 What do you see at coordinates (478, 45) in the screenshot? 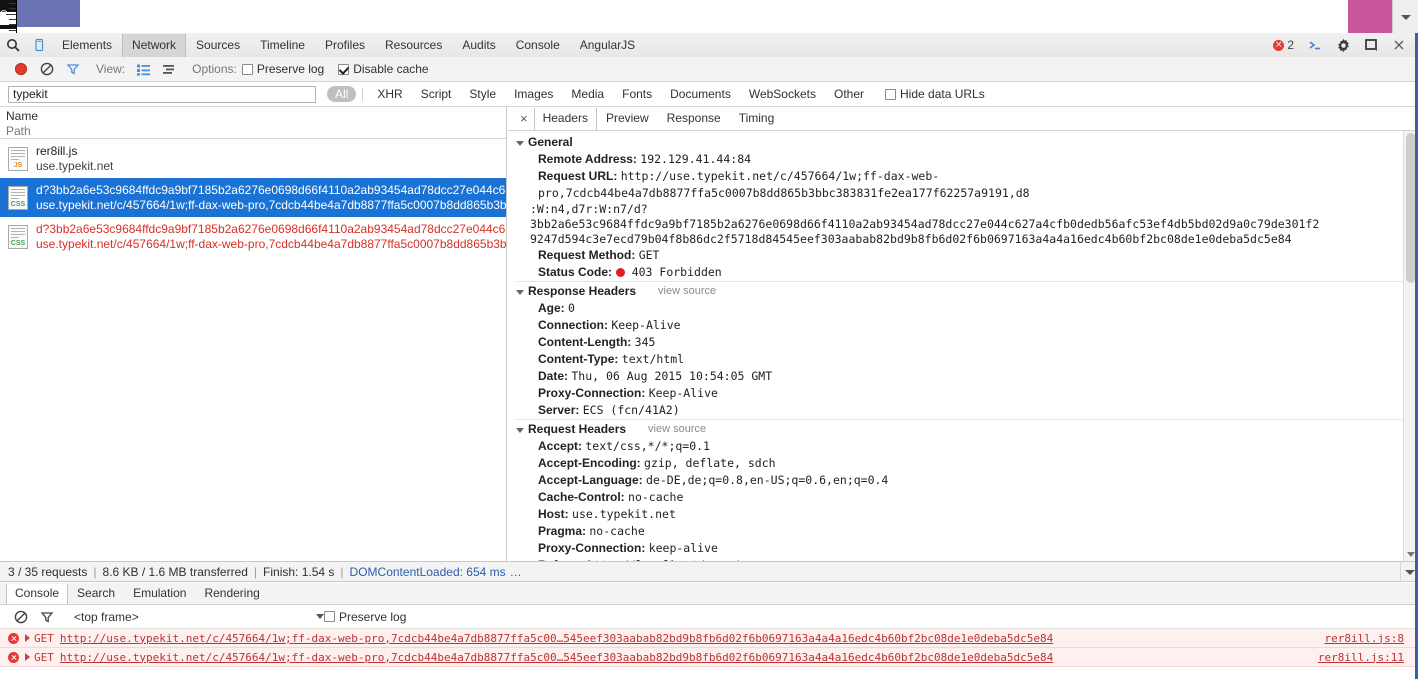
I see `tab-audits: Audits` at bounding box center [478, 45].